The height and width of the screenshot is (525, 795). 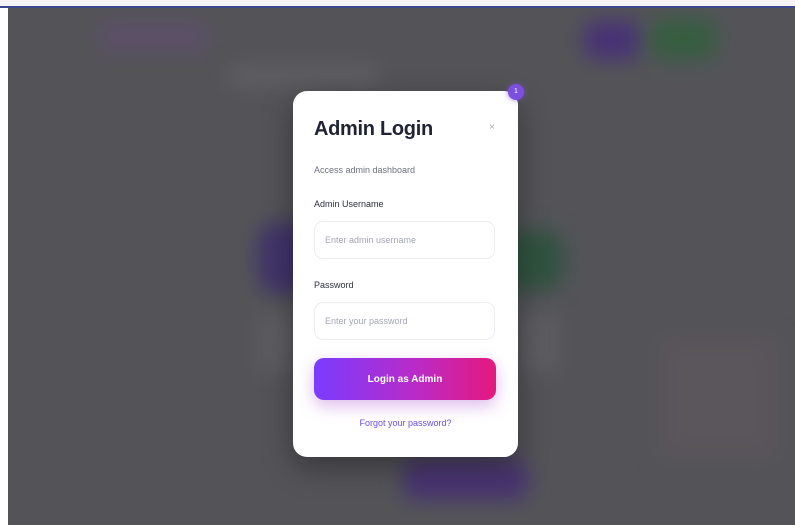 I want to click on close-icon: ×, so click(x=492, y=128).